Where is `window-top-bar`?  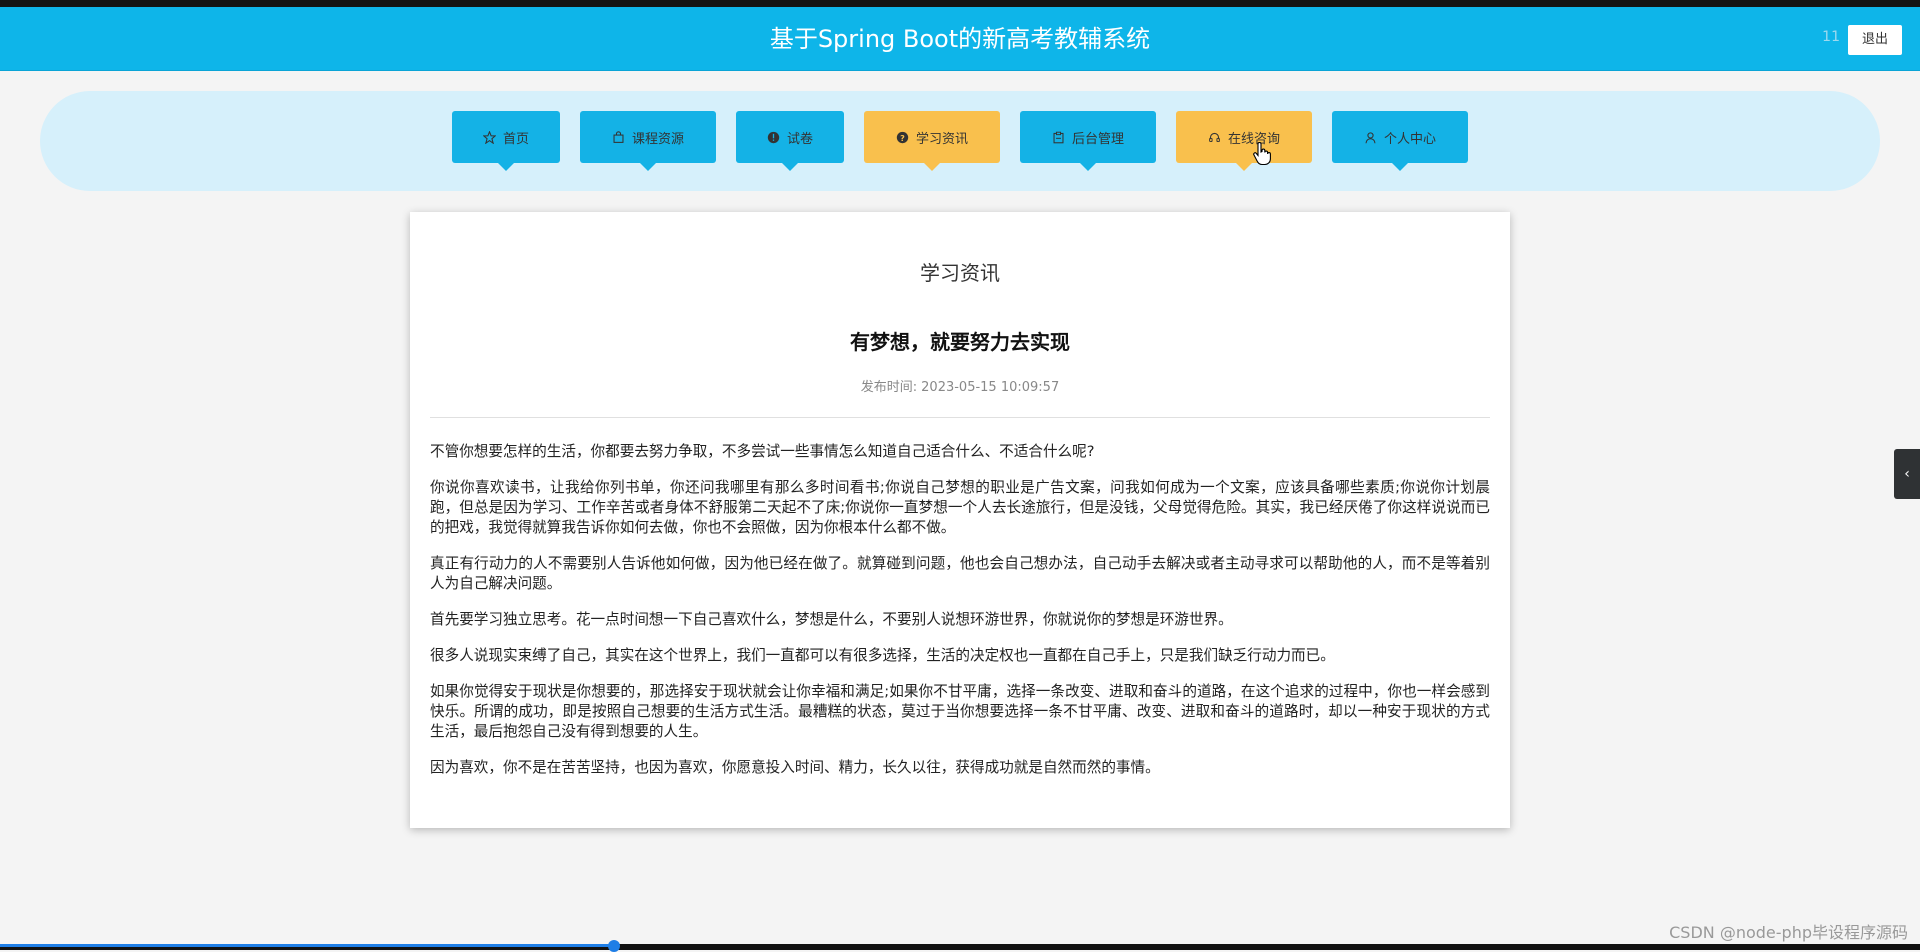 window-top-bar is located at coordinates (960, 3).